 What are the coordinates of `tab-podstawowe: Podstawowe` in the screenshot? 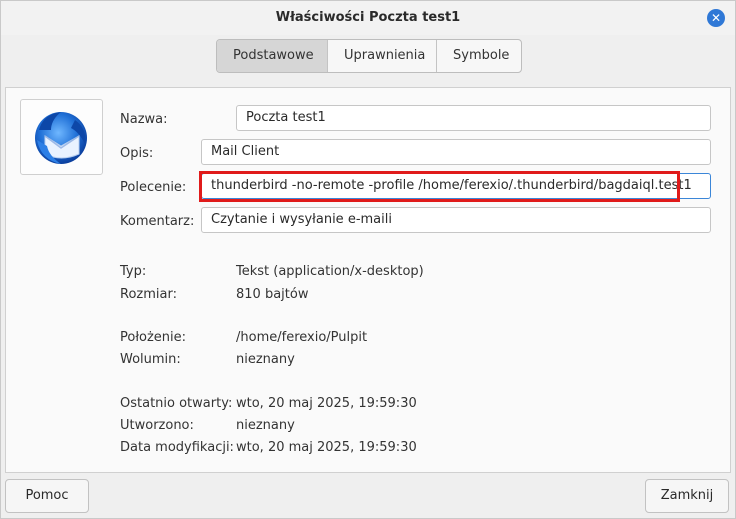 It's located at (272, 56).